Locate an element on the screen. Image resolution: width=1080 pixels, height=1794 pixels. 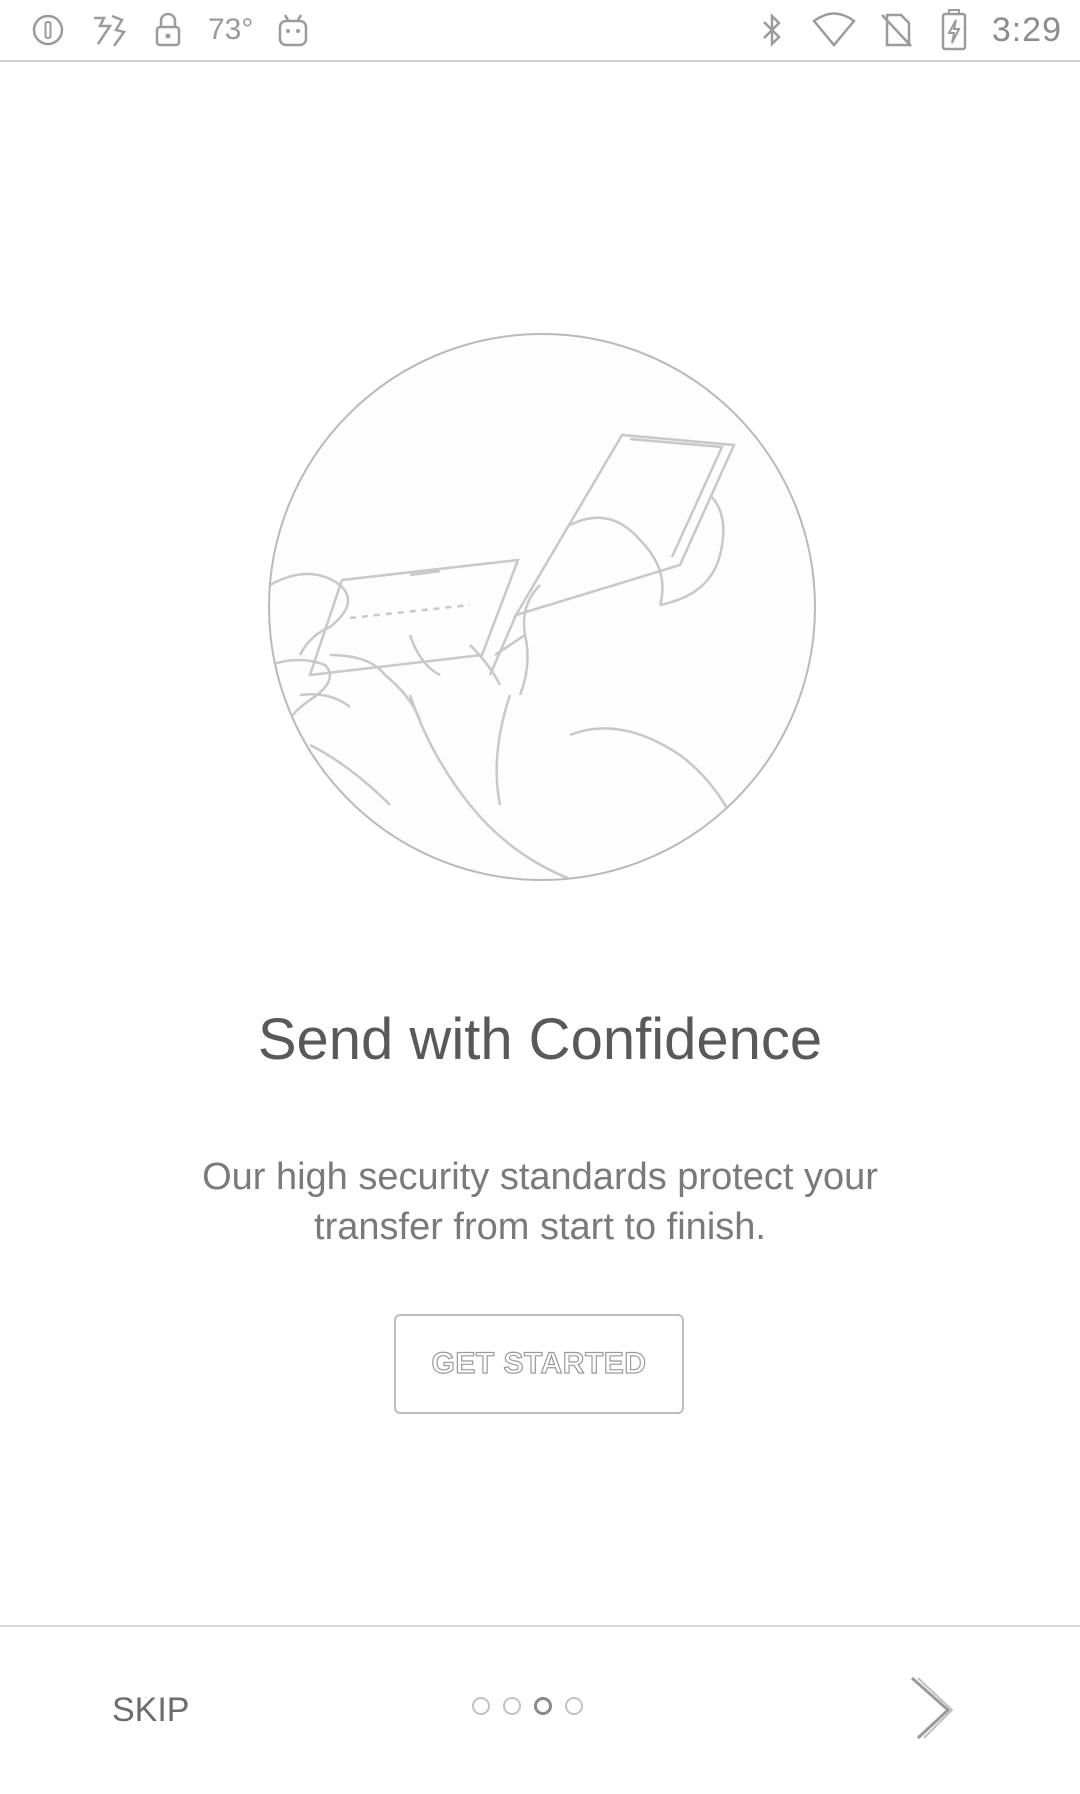
page-dot-3-active is located at coordinates (543, 1706).